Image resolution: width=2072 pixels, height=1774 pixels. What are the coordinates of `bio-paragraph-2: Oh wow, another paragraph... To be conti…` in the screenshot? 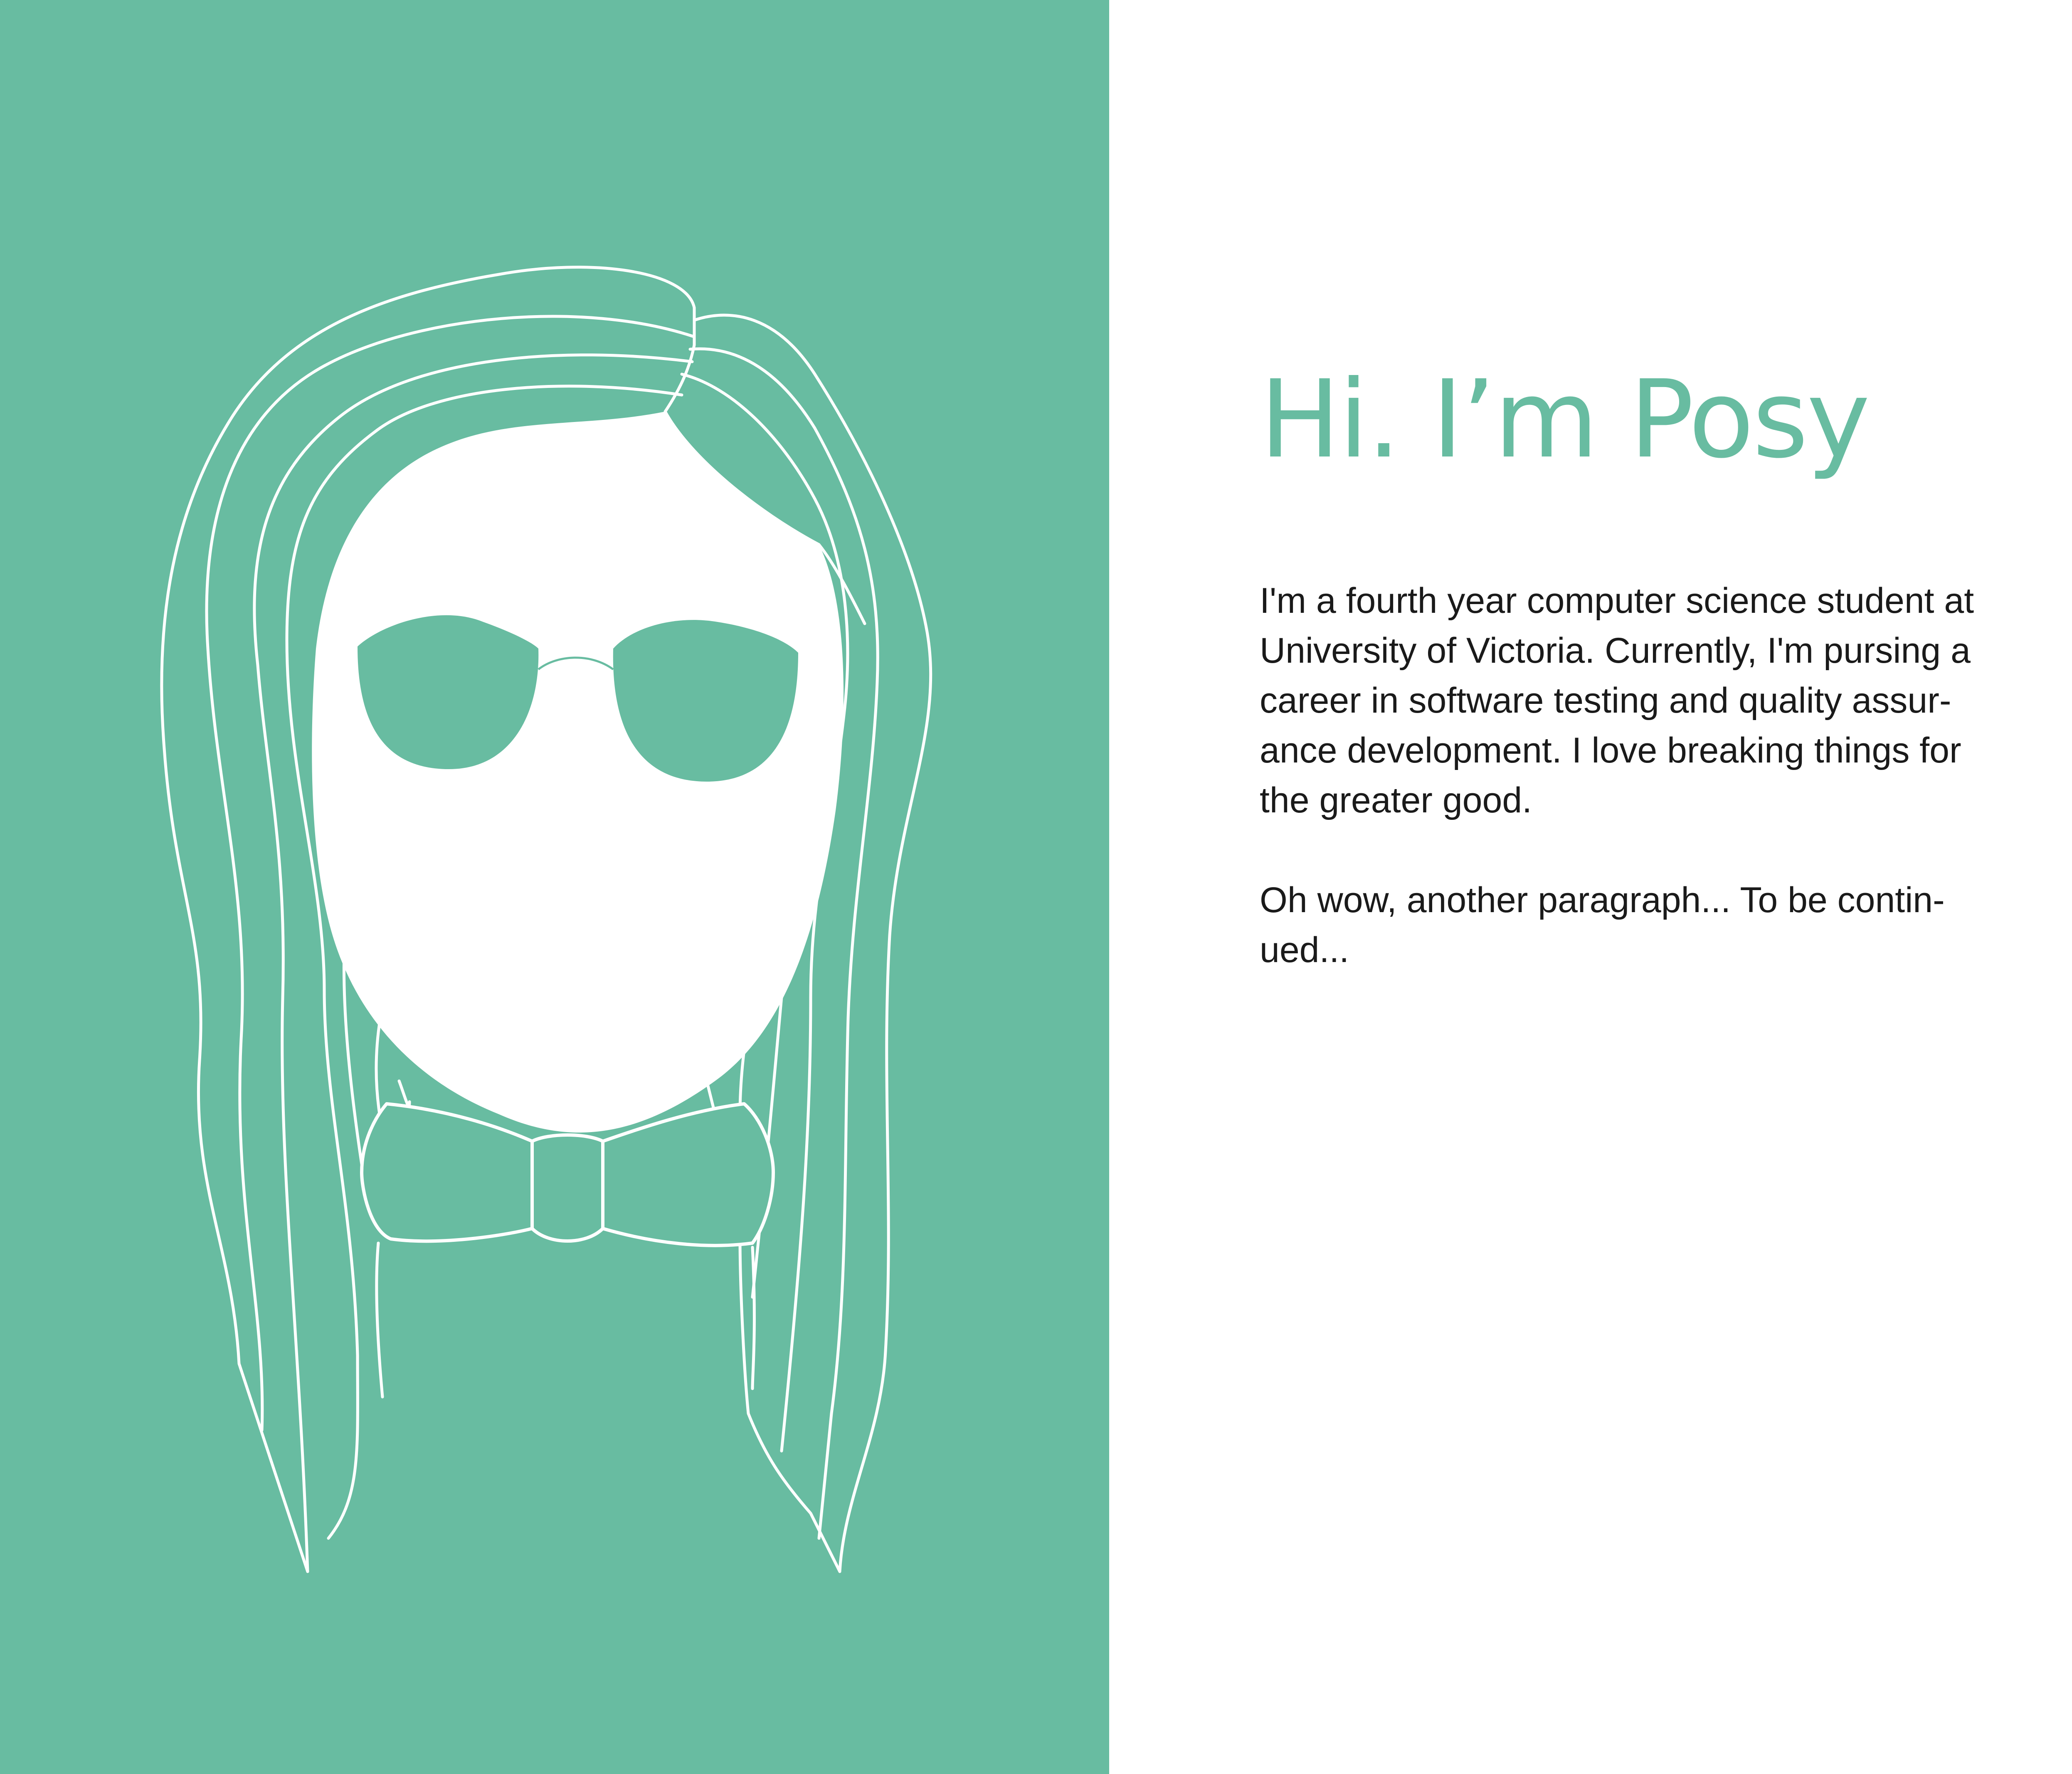 It's located at (1602, 925).